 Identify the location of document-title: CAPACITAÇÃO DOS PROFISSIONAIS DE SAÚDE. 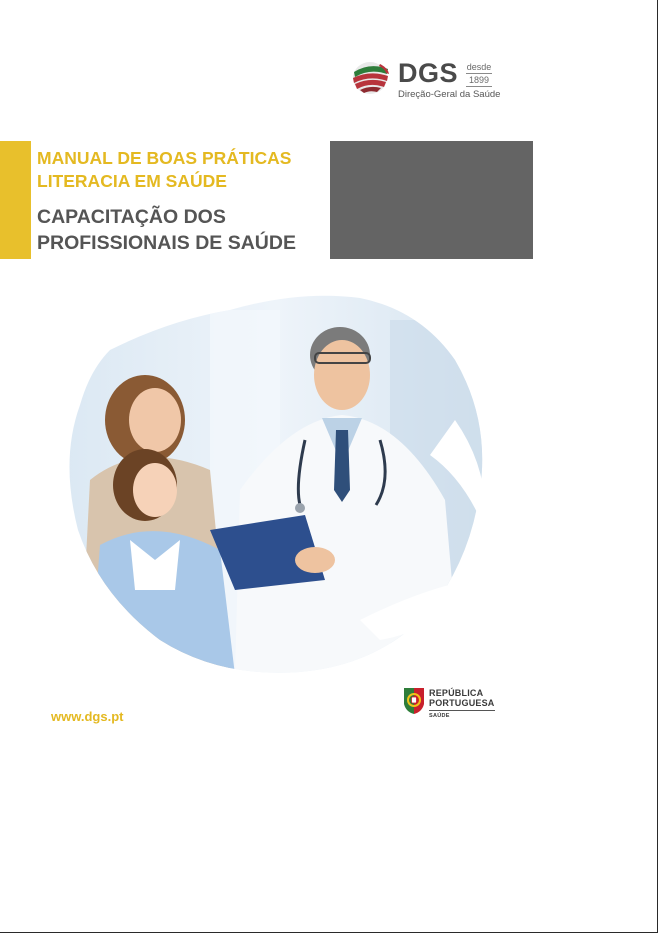
(166, 230).